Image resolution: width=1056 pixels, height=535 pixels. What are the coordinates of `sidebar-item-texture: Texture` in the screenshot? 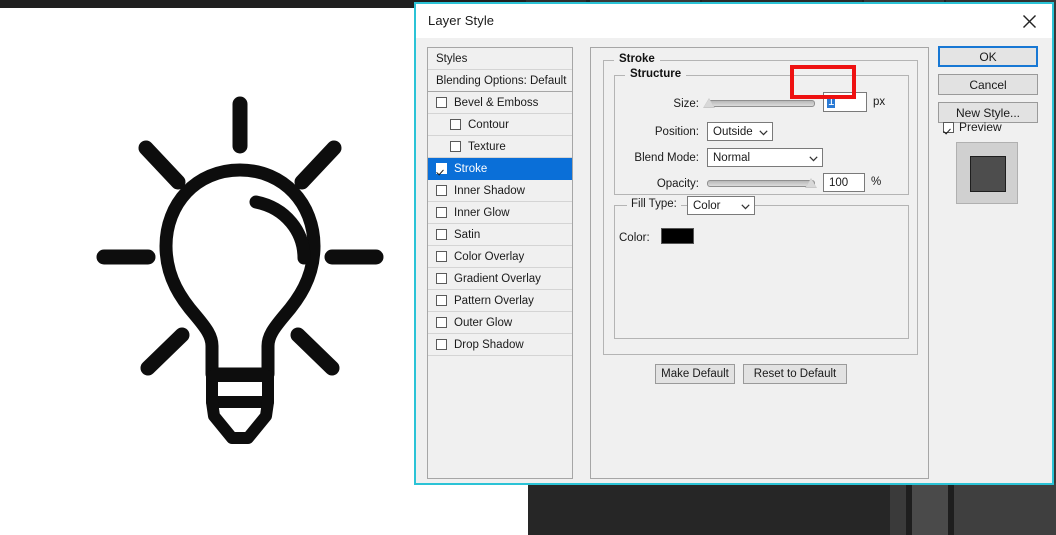 It's located at (500, 147).